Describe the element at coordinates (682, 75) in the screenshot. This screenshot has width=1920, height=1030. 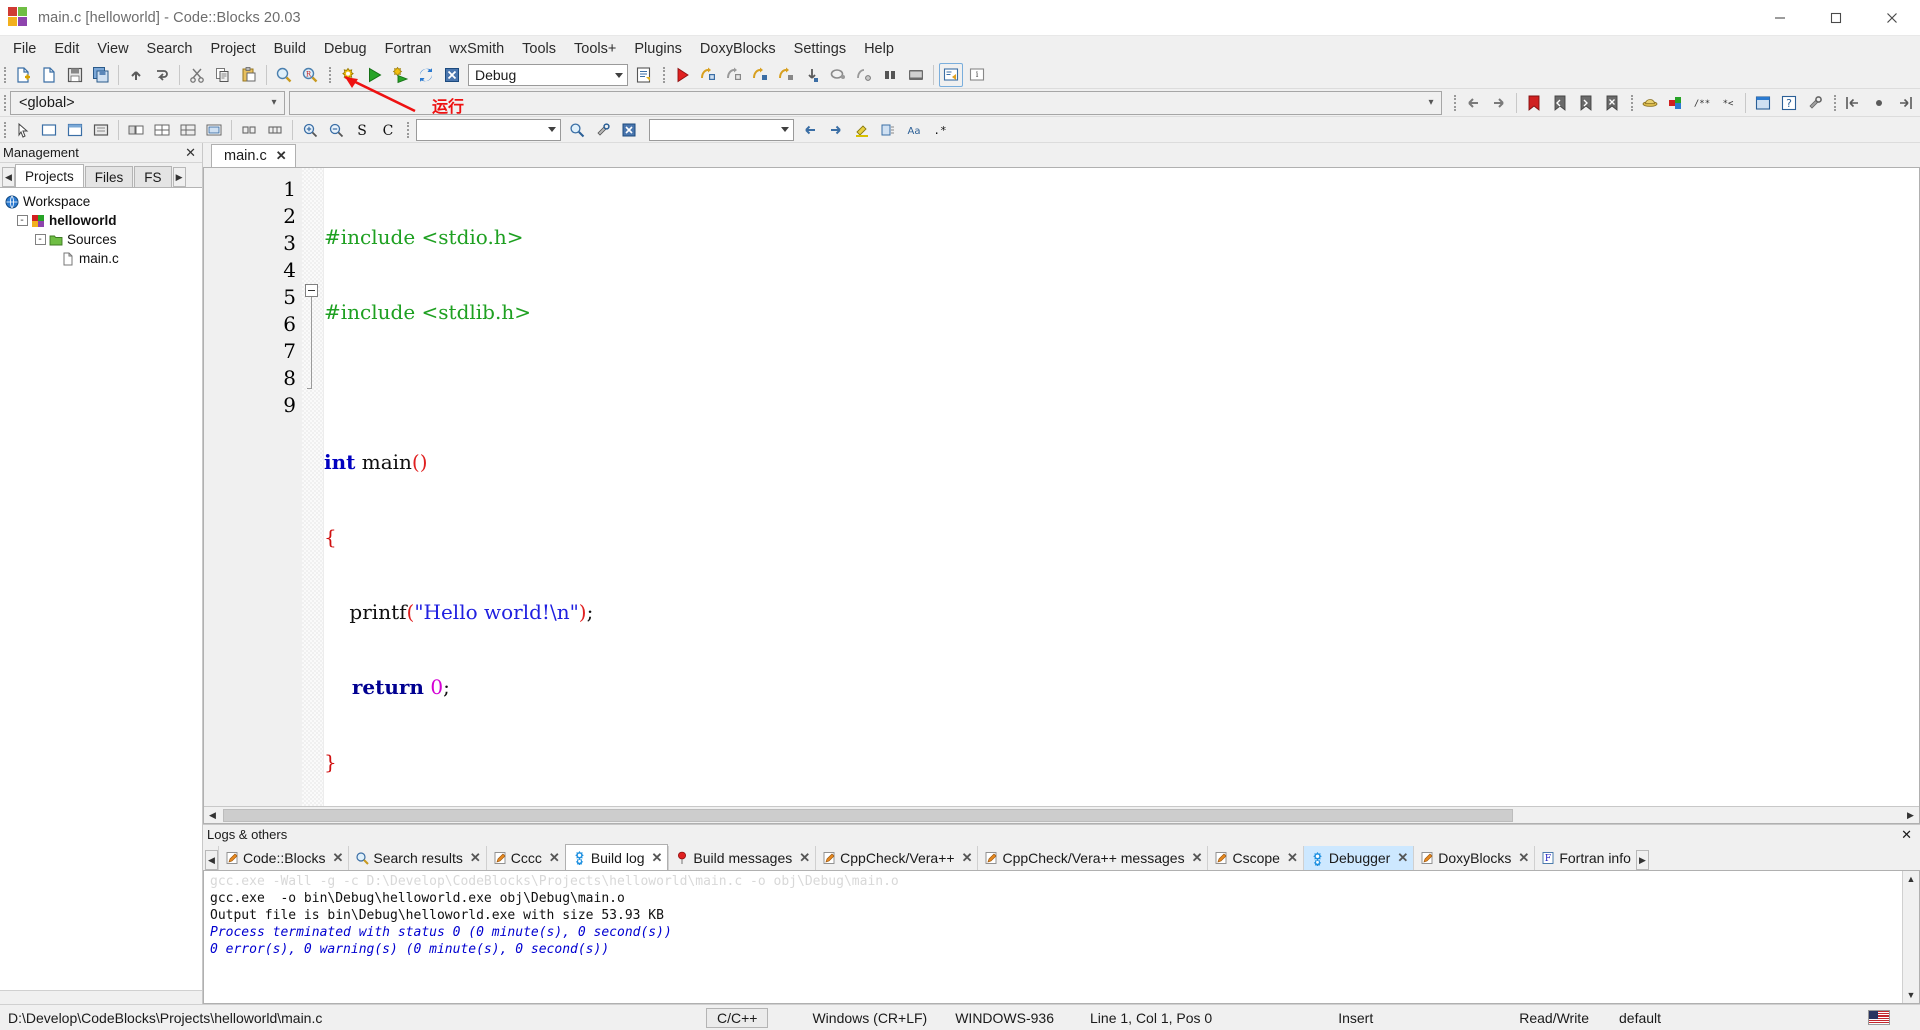
I see `debug-continue-button` at that location.